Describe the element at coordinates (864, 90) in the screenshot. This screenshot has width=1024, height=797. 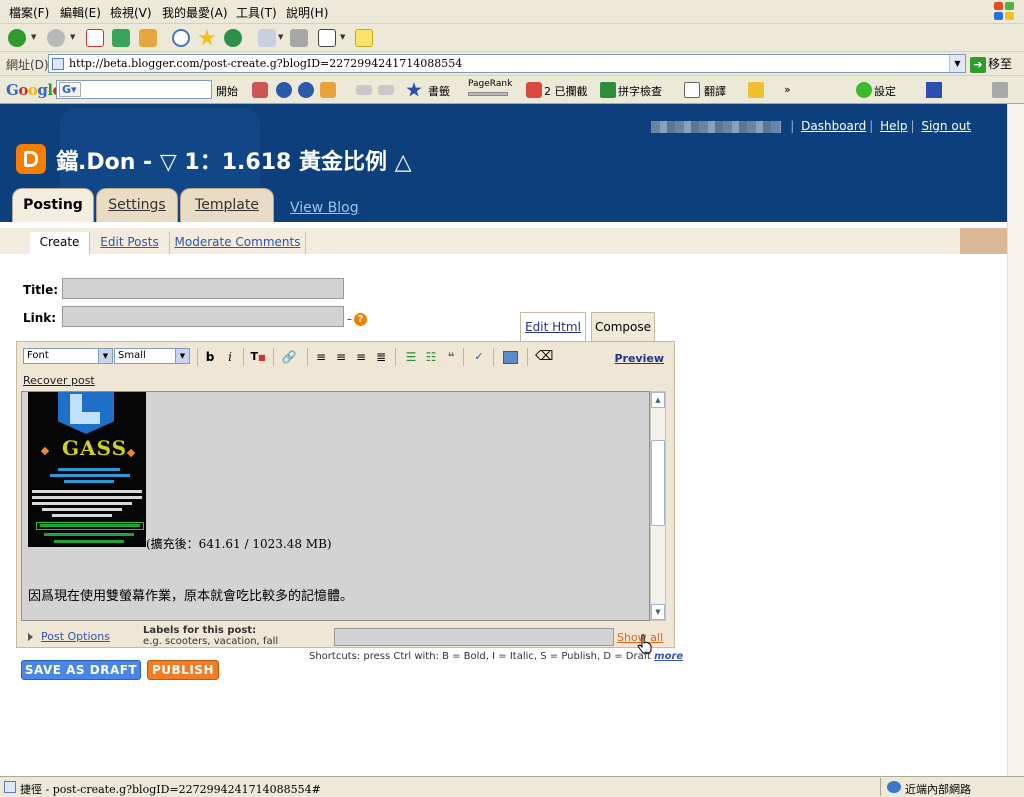
I see `settings-dot-icon` at that location.